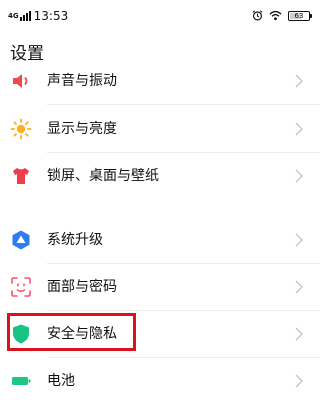 The width and height of the screenshot is (320, 404). What do you see at coordinates (160, 81) in the screenshot?
I see `settings-item-sound: 声音与振动` at bounding box center [160, 81].